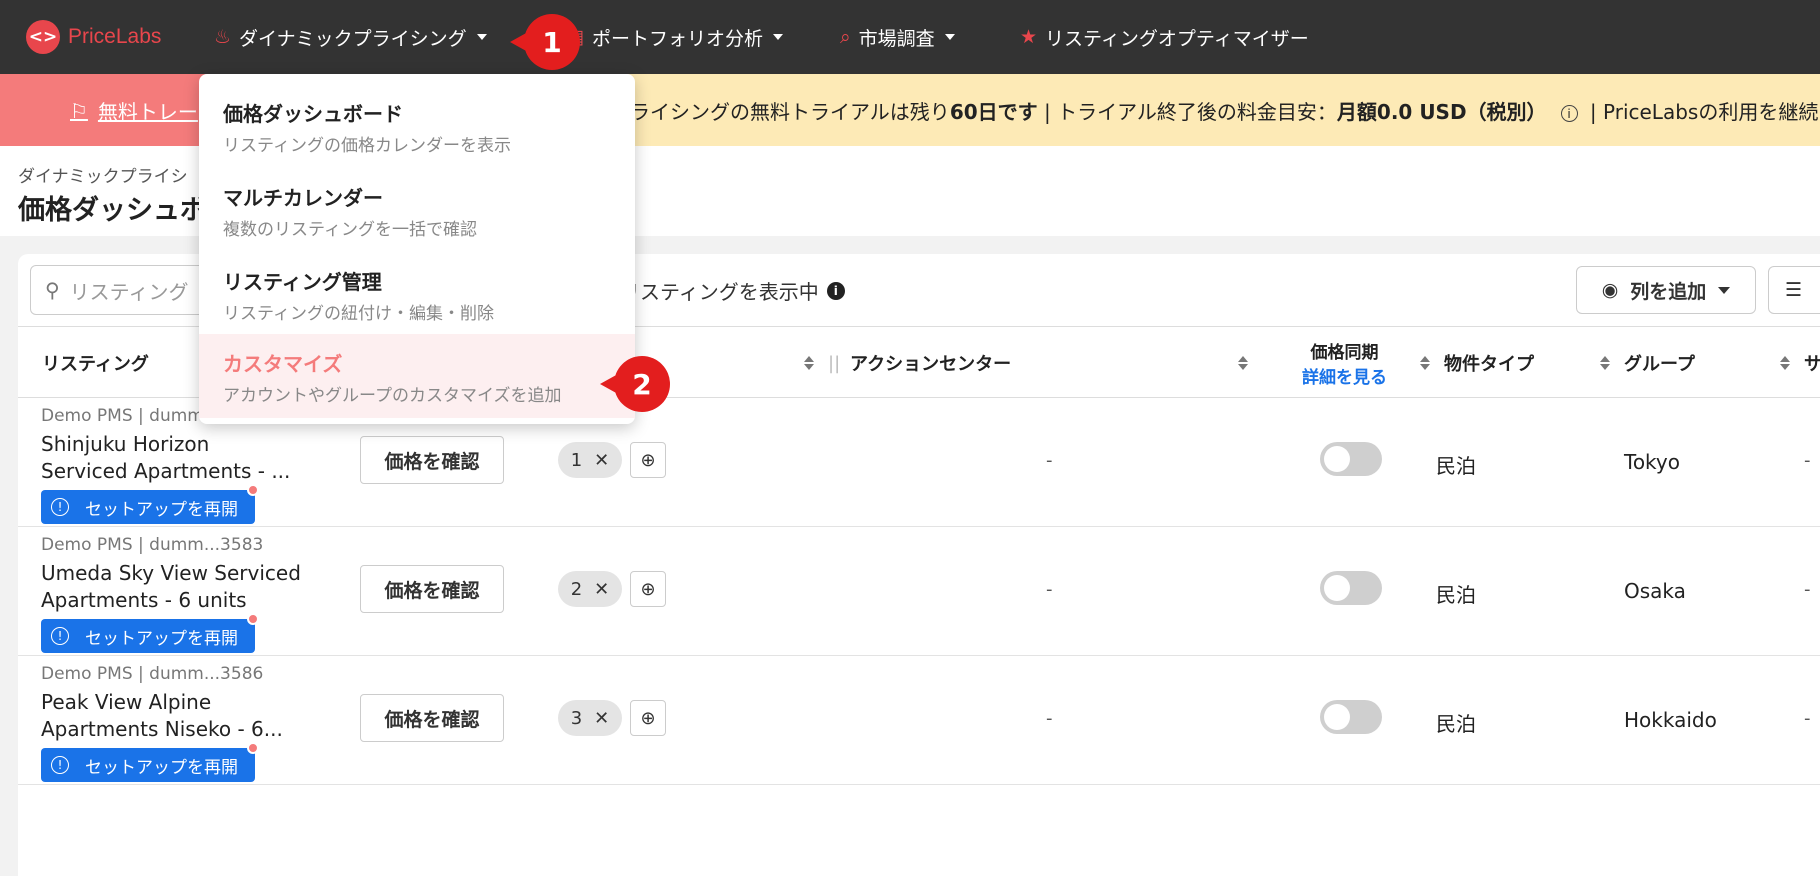 The width and height of the screenshot is (1820, 894). Describe the element at coordinates (576, 460) in the screenshot. I see `tag-label: 1` at that location.